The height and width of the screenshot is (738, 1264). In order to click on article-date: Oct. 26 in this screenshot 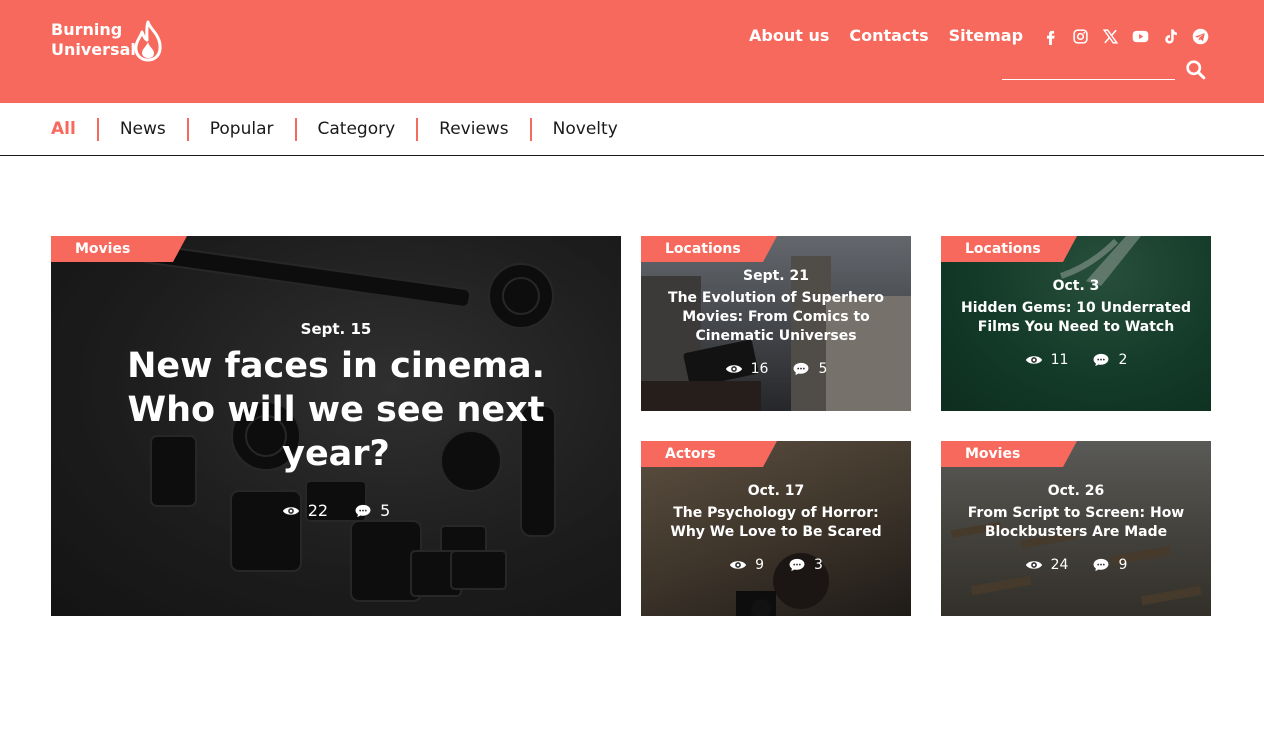, I will do `click(1076, 491)`.